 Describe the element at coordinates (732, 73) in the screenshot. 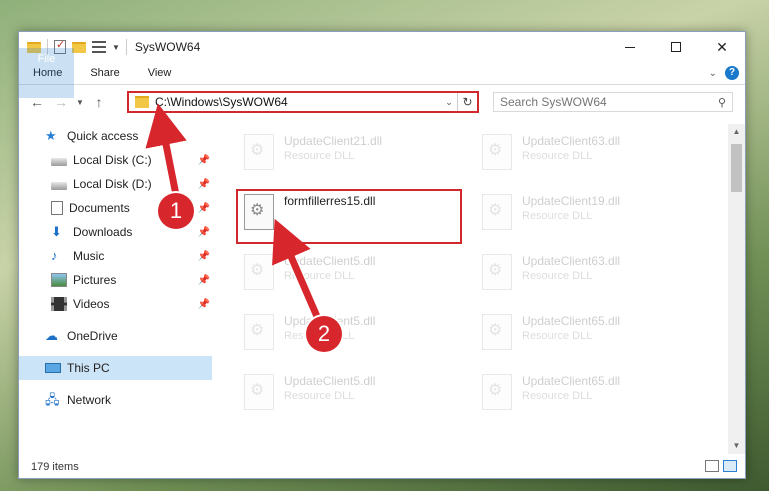

I see `help-icon: ?` at that location.